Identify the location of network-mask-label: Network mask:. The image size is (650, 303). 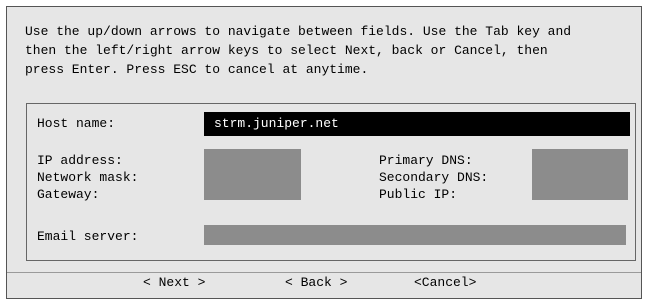
(88, 177).